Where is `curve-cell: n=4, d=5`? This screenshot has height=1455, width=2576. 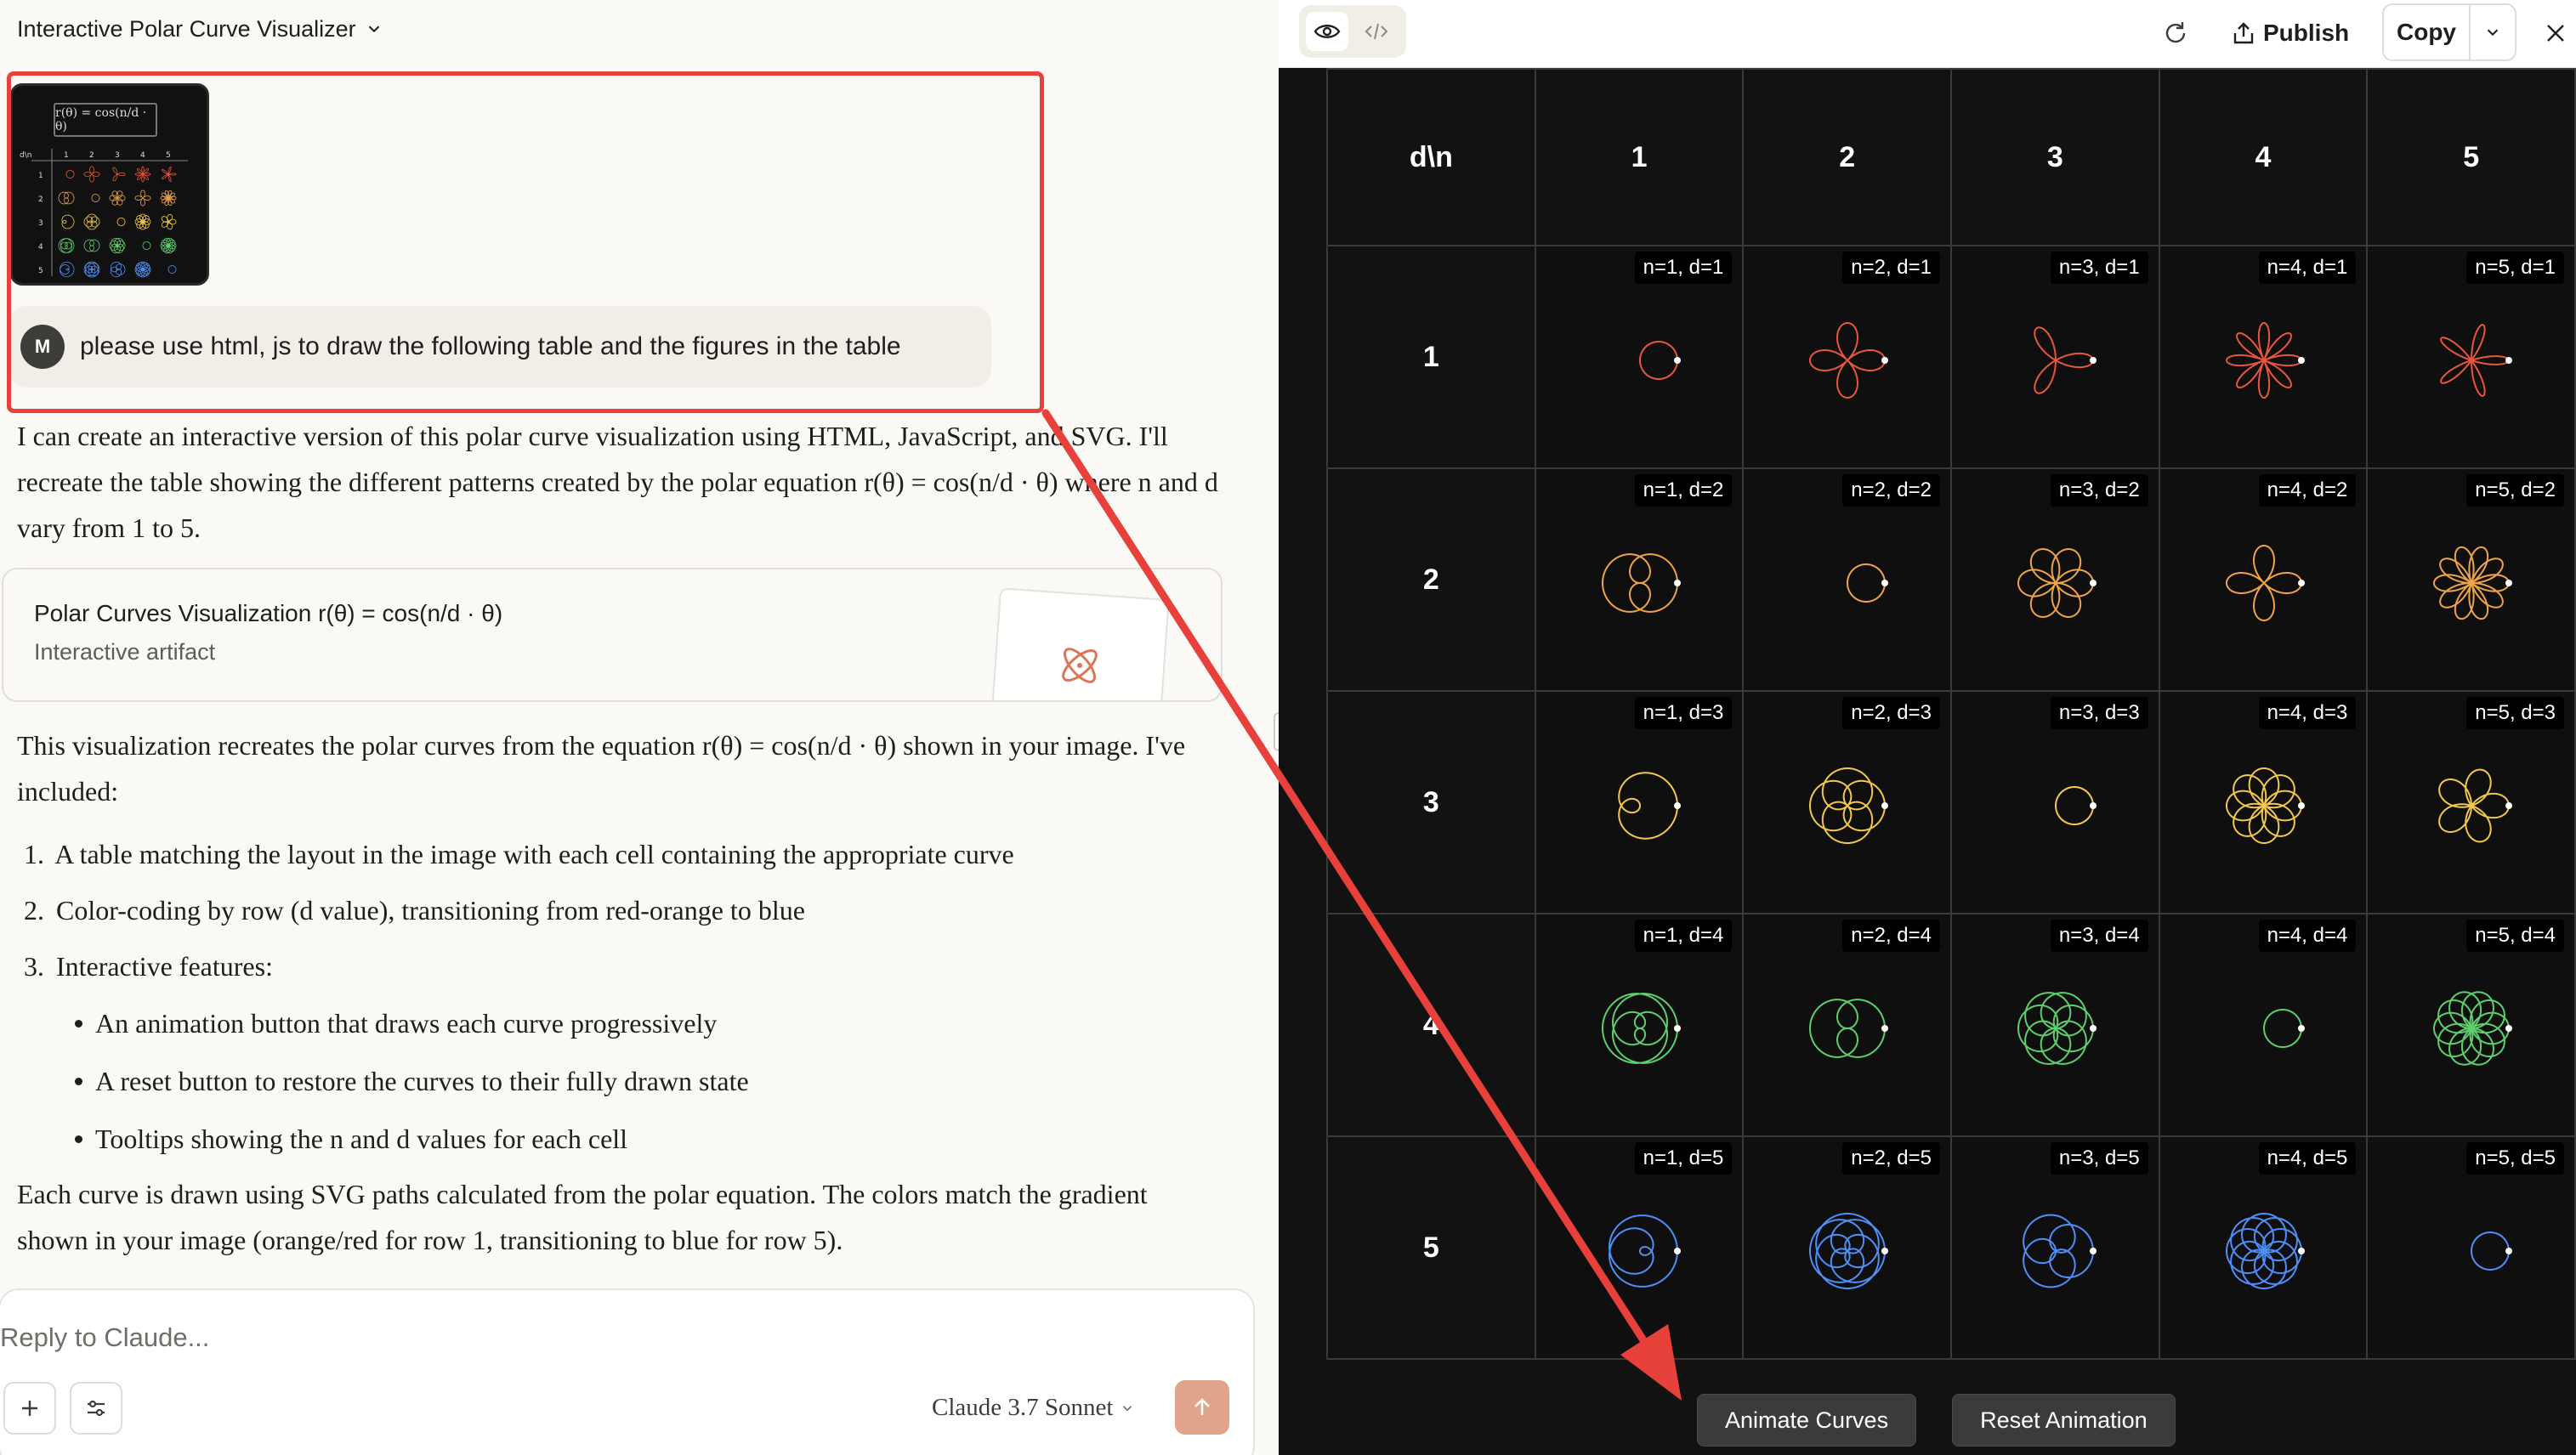 curve-cell: n=4, d=5 is located at coordinates (2264, 1247).